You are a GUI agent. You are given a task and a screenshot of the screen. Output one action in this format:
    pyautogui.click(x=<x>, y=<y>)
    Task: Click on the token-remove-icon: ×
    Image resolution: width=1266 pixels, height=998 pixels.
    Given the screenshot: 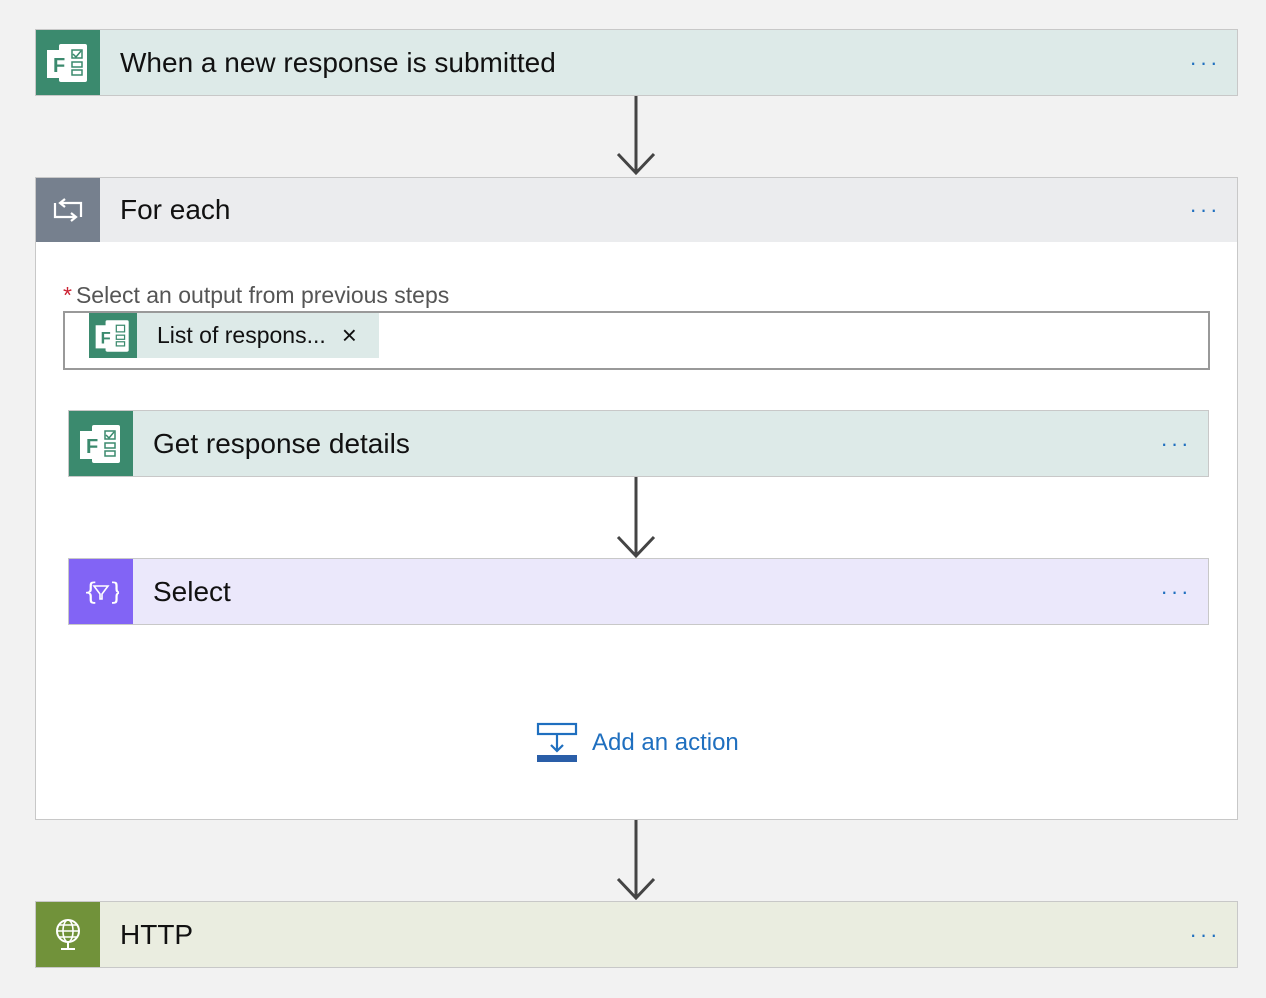 What is the action you would take?
    pyautogui.click(x=360, y=335)
    